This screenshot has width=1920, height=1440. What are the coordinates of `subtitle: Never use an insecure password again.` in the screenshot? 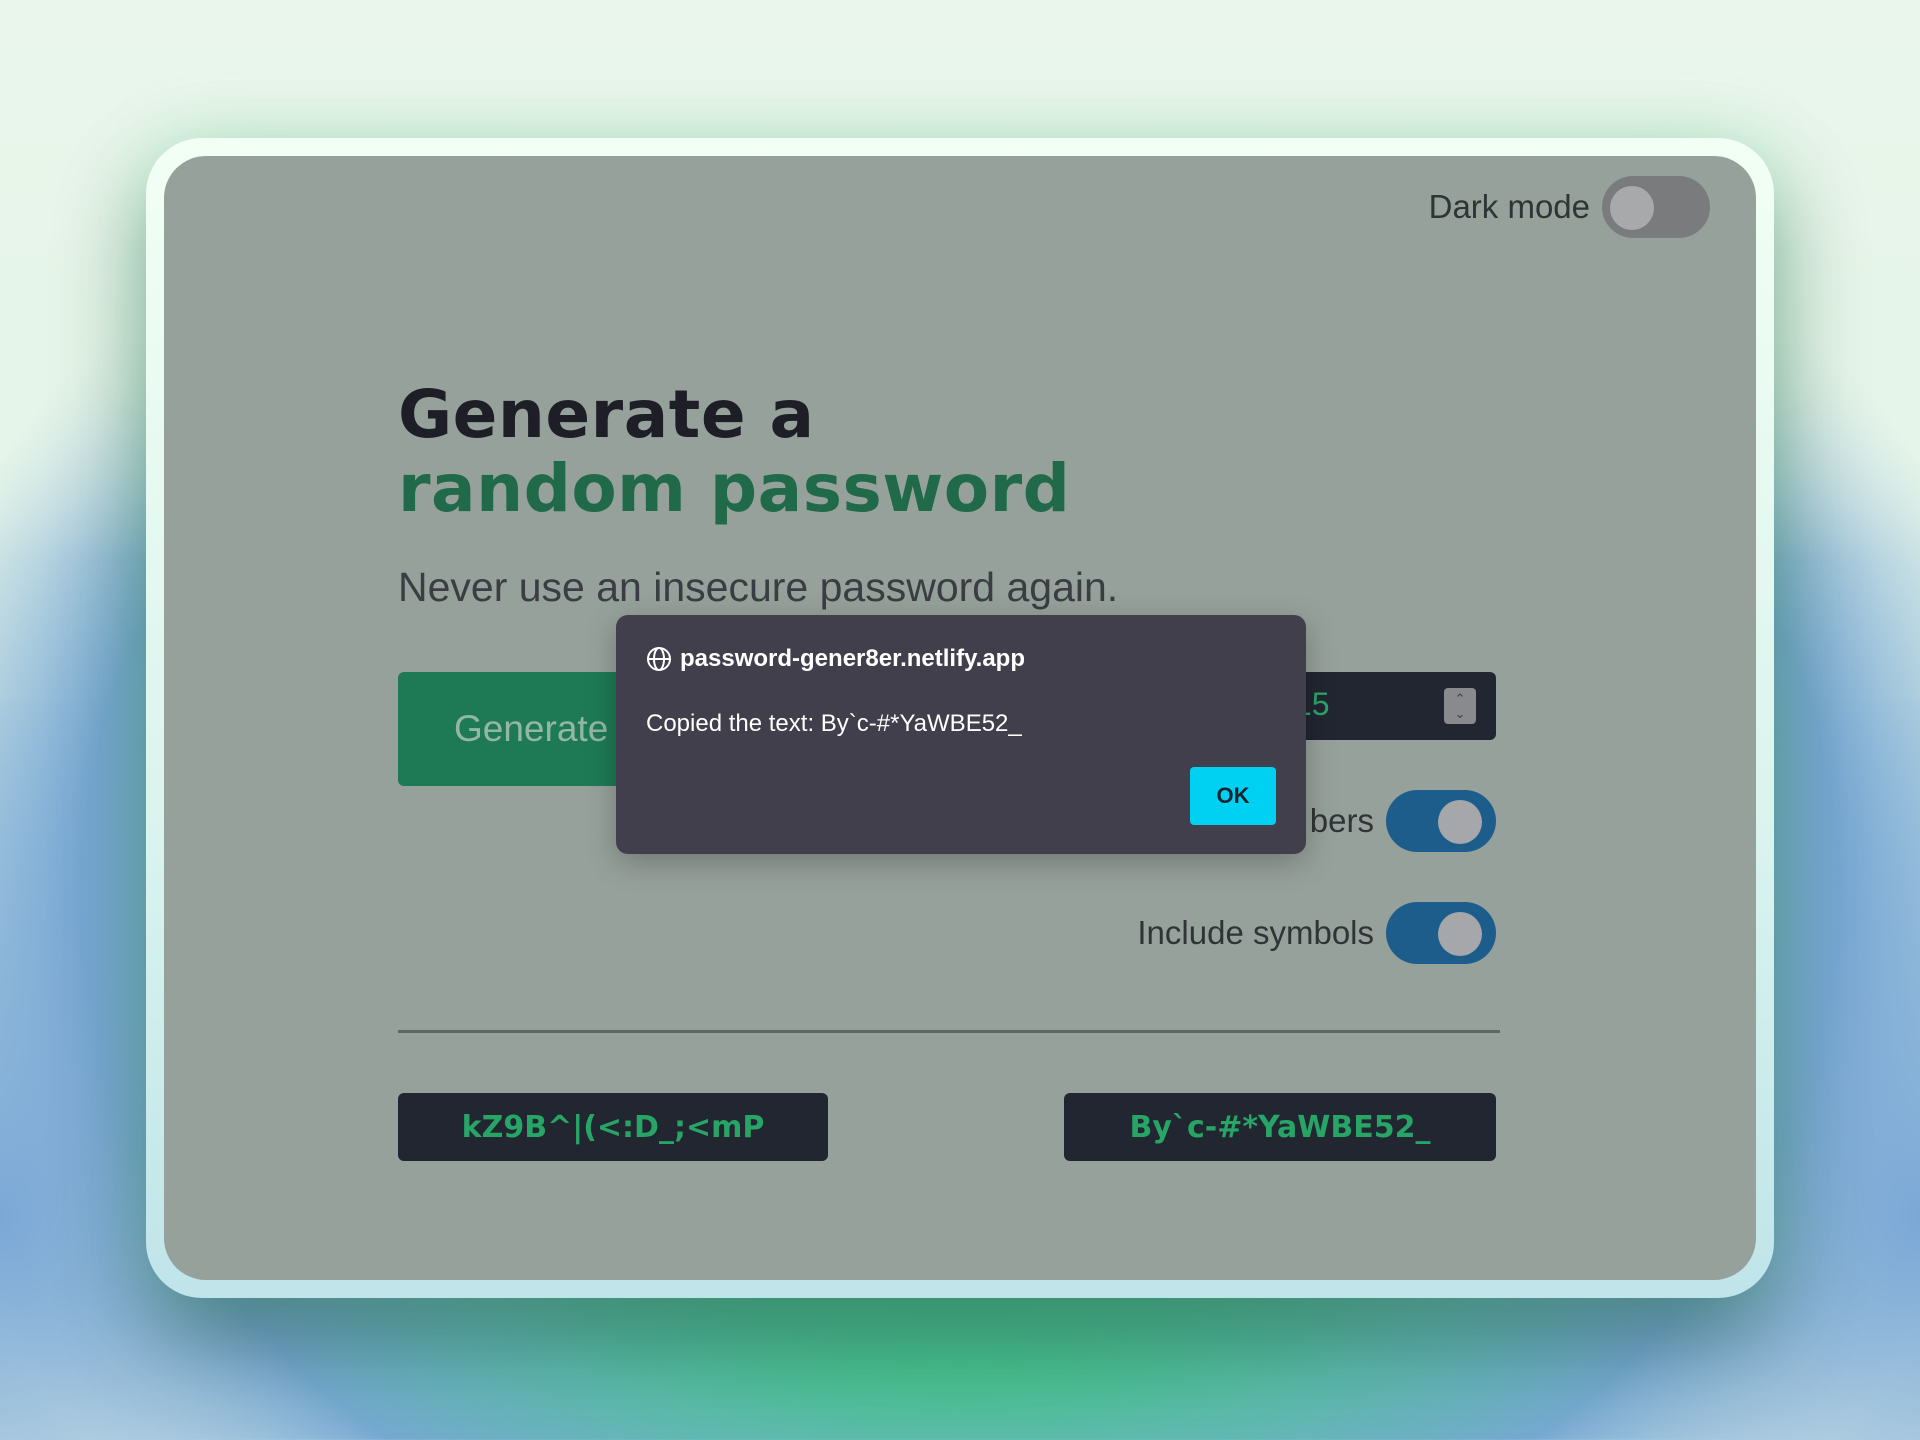 It's located at (758, 587).